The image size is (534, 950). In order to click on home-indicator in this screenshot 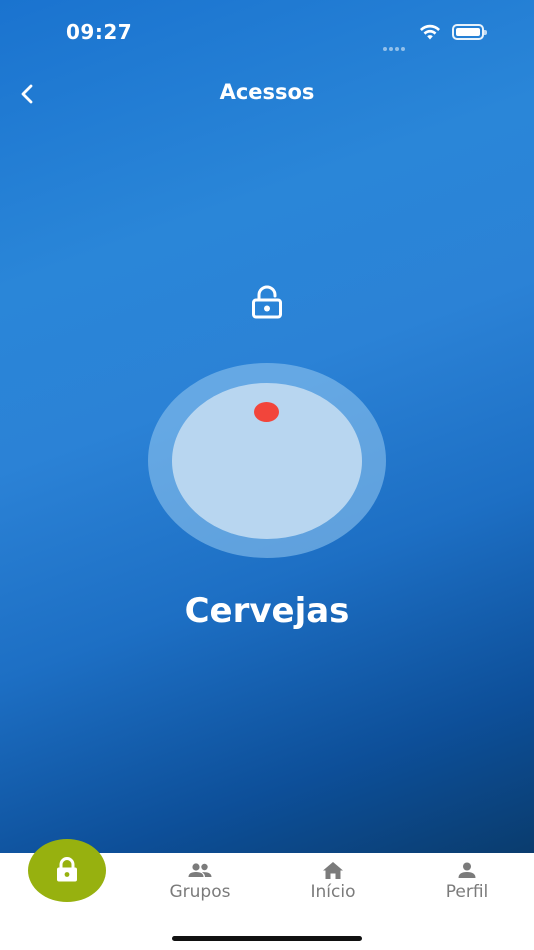, I will do `click(267, 938)`.